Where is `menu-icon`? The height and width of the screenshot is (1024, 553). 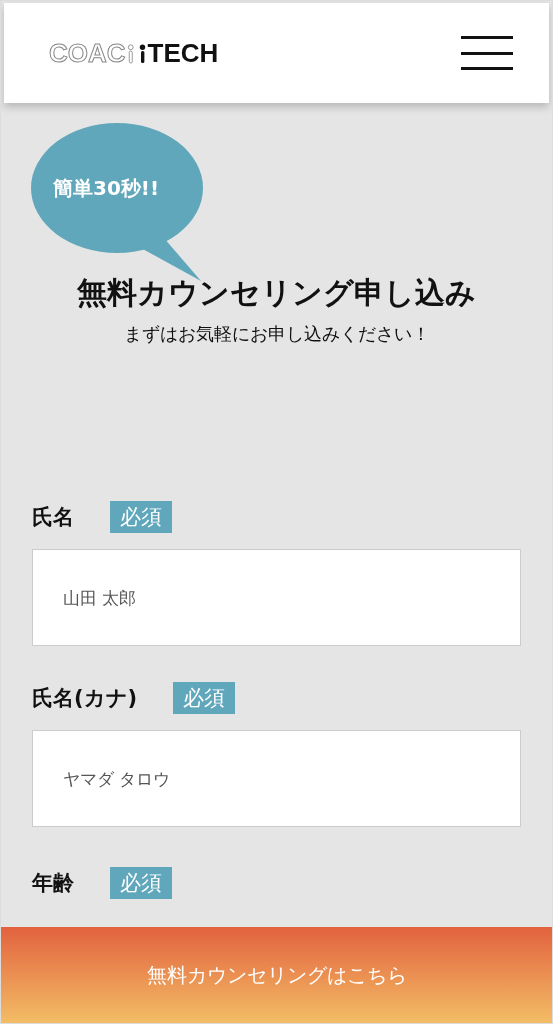
menu-icon is located at coordinates (487, 53).